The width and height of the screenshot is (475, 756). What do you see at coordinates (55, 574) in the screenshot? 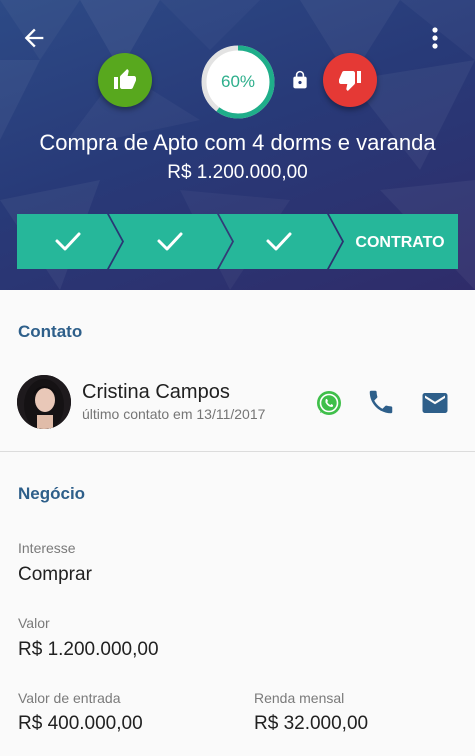
I see `interest-value: Comprar` at bounding box center [55, 574].